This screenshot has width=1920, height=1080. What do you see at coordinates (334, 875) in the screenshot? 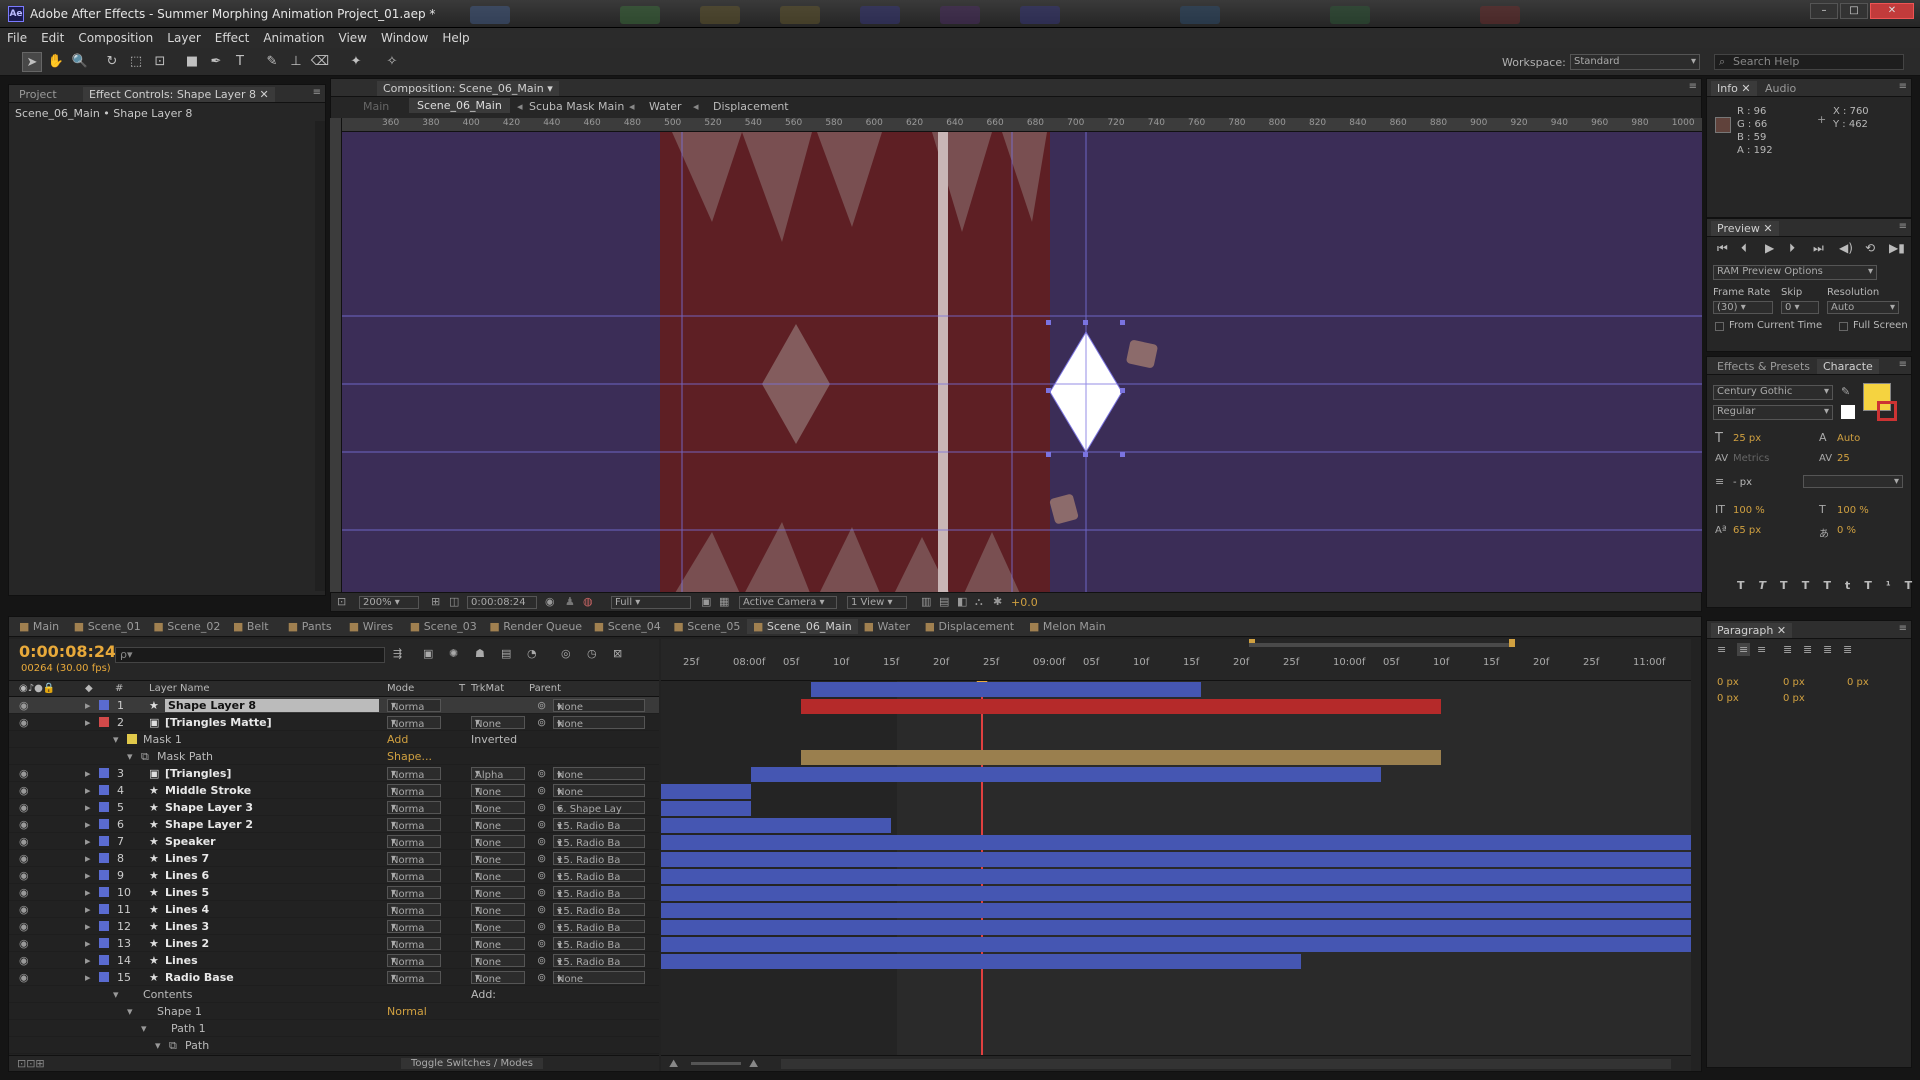
I see `layer-row: ◉ ▸ 9 ★ Lines 6 Norma ▾ None ▾ ⊚ 15. Radio Ba ▾` at bounding box center [334, 875].